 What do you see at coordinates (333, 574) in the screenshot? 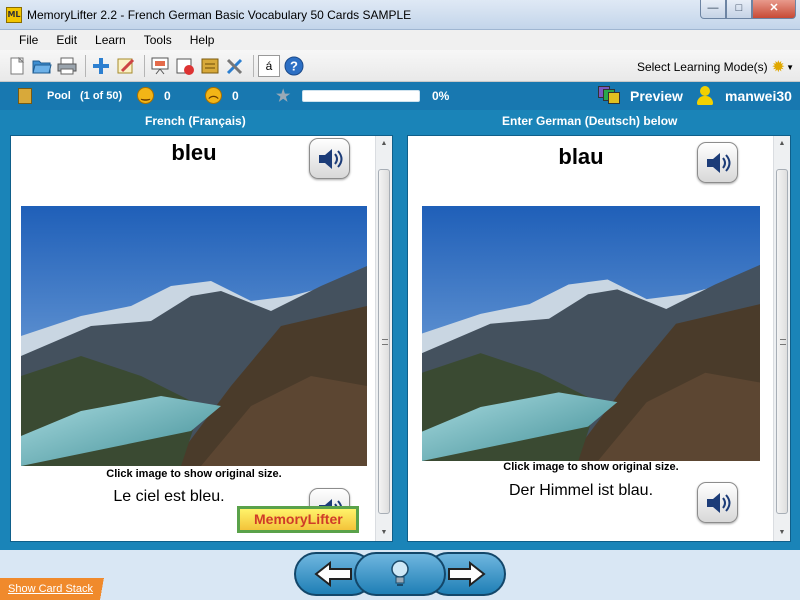
I see `arrow-left-icon` at bounding box center [333, 574].